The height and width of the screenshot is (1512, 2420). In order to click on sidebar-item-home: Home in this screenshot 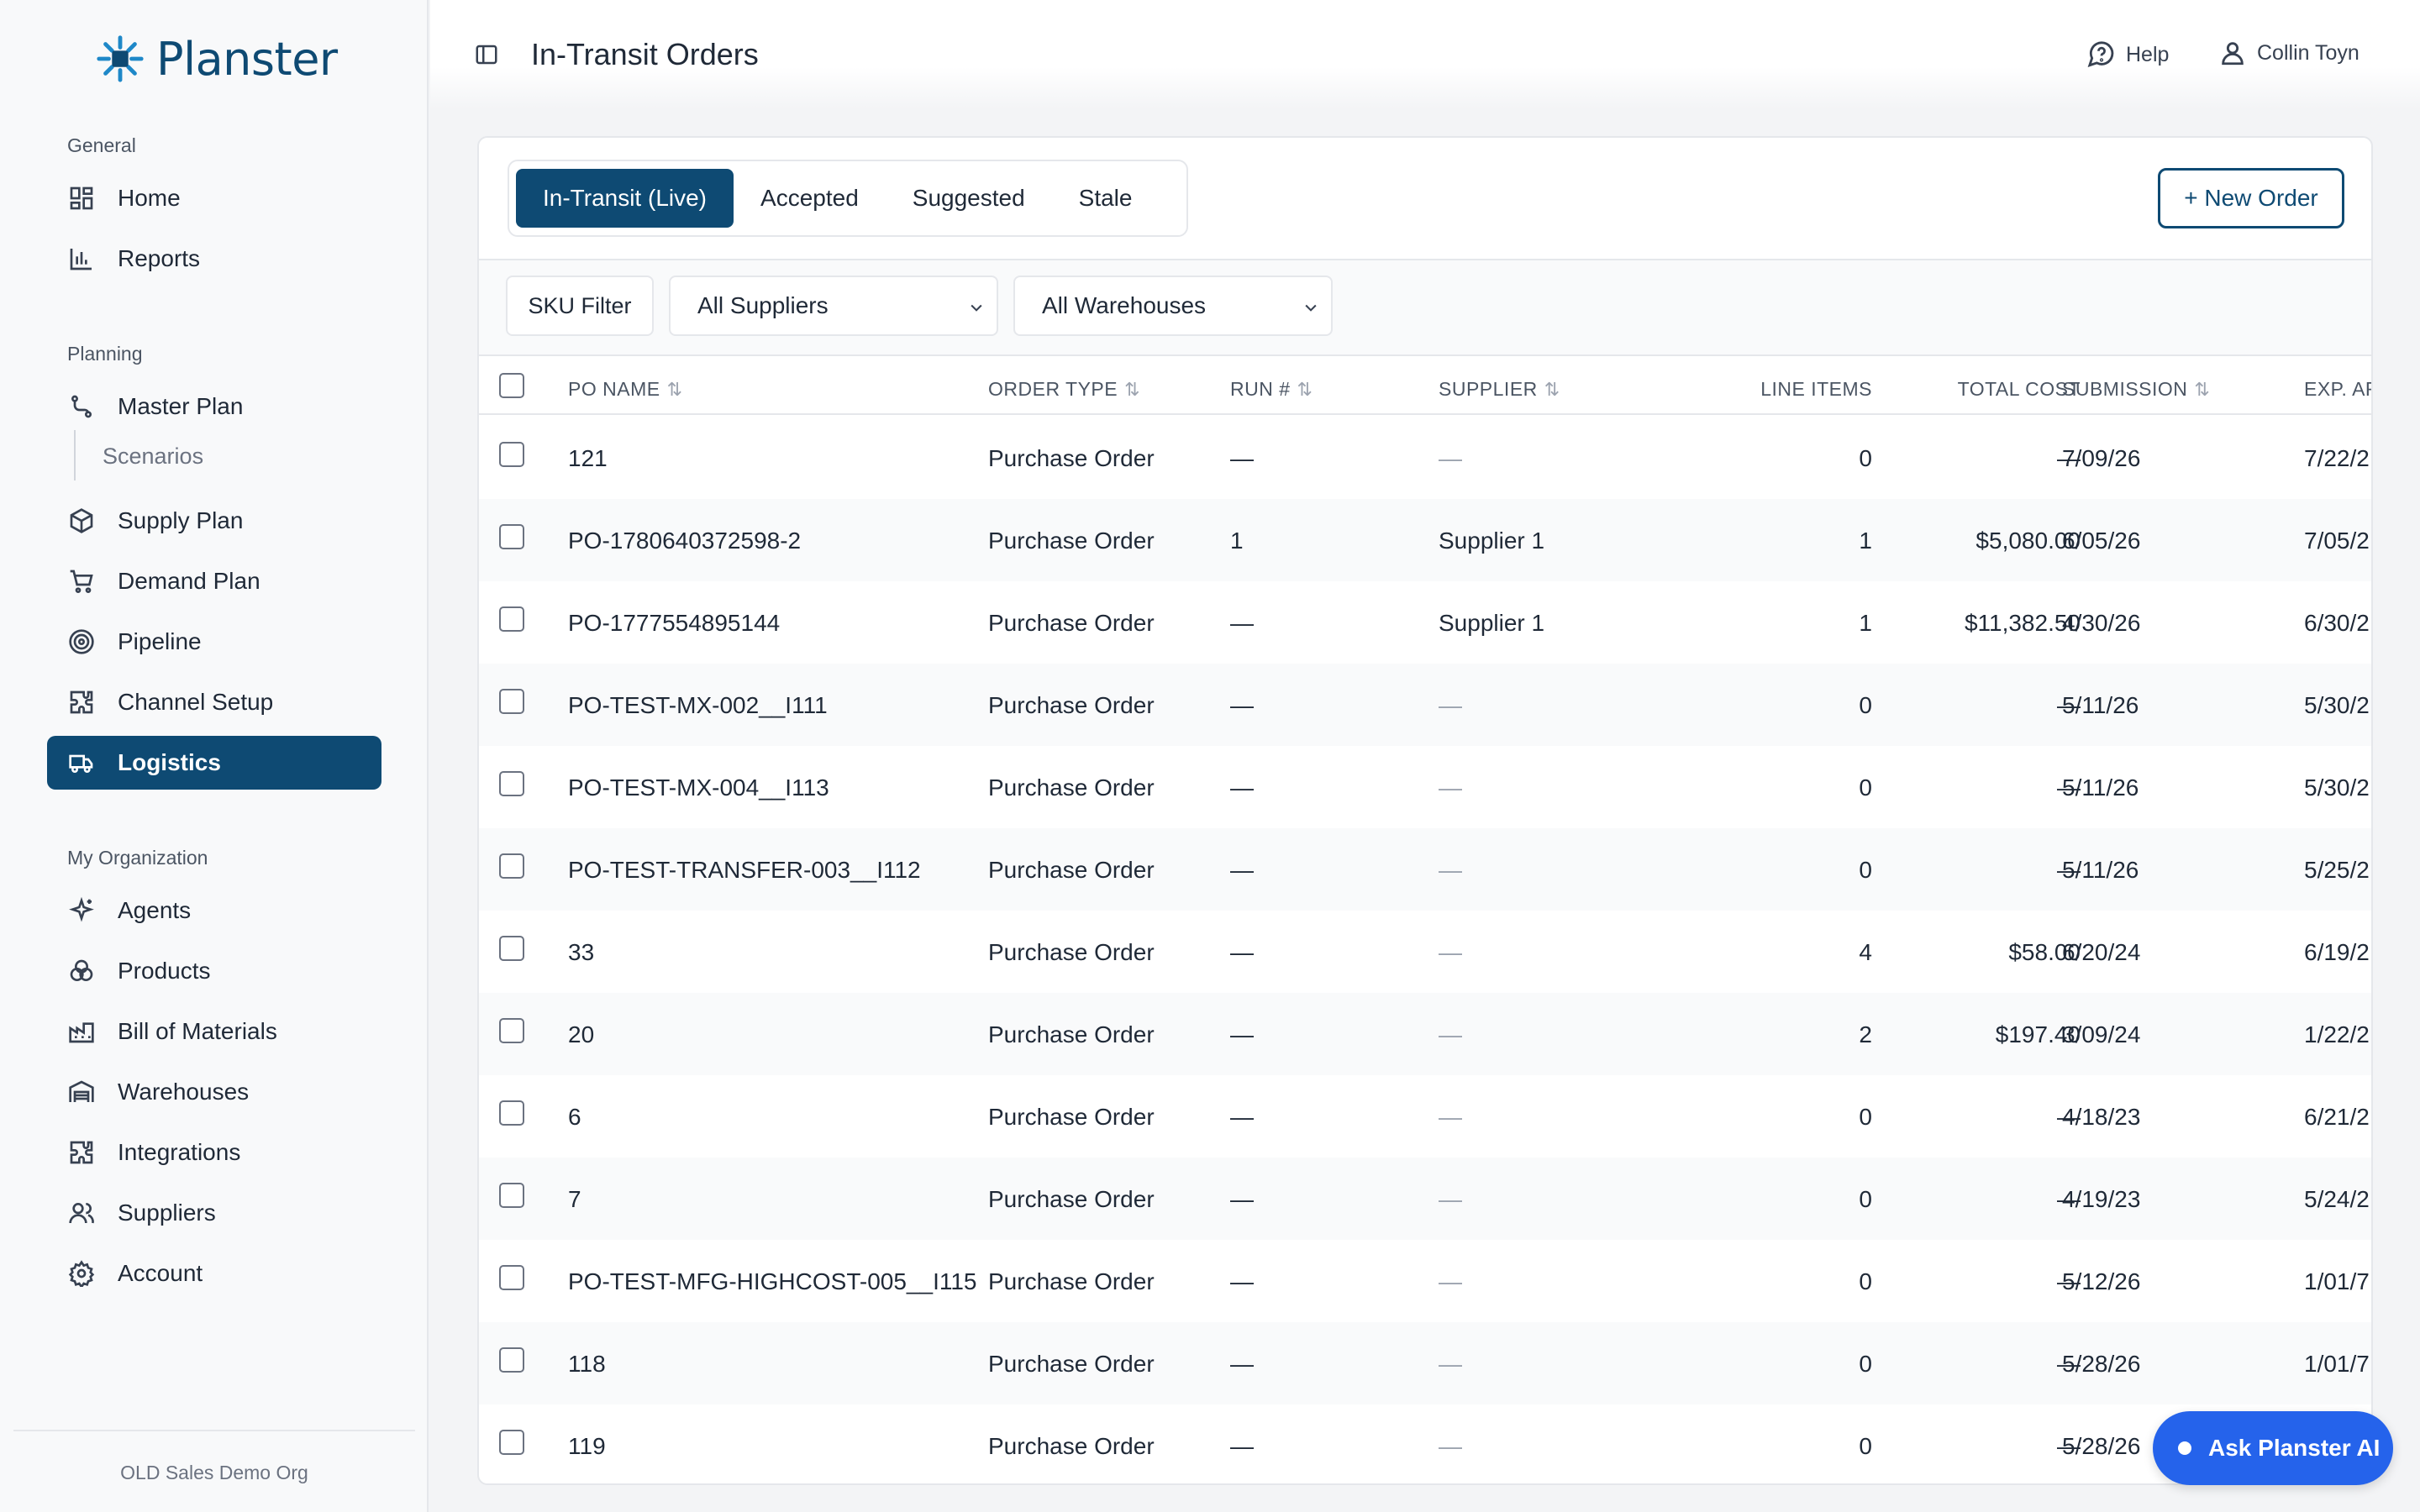, I will do `click(214, 198)`.